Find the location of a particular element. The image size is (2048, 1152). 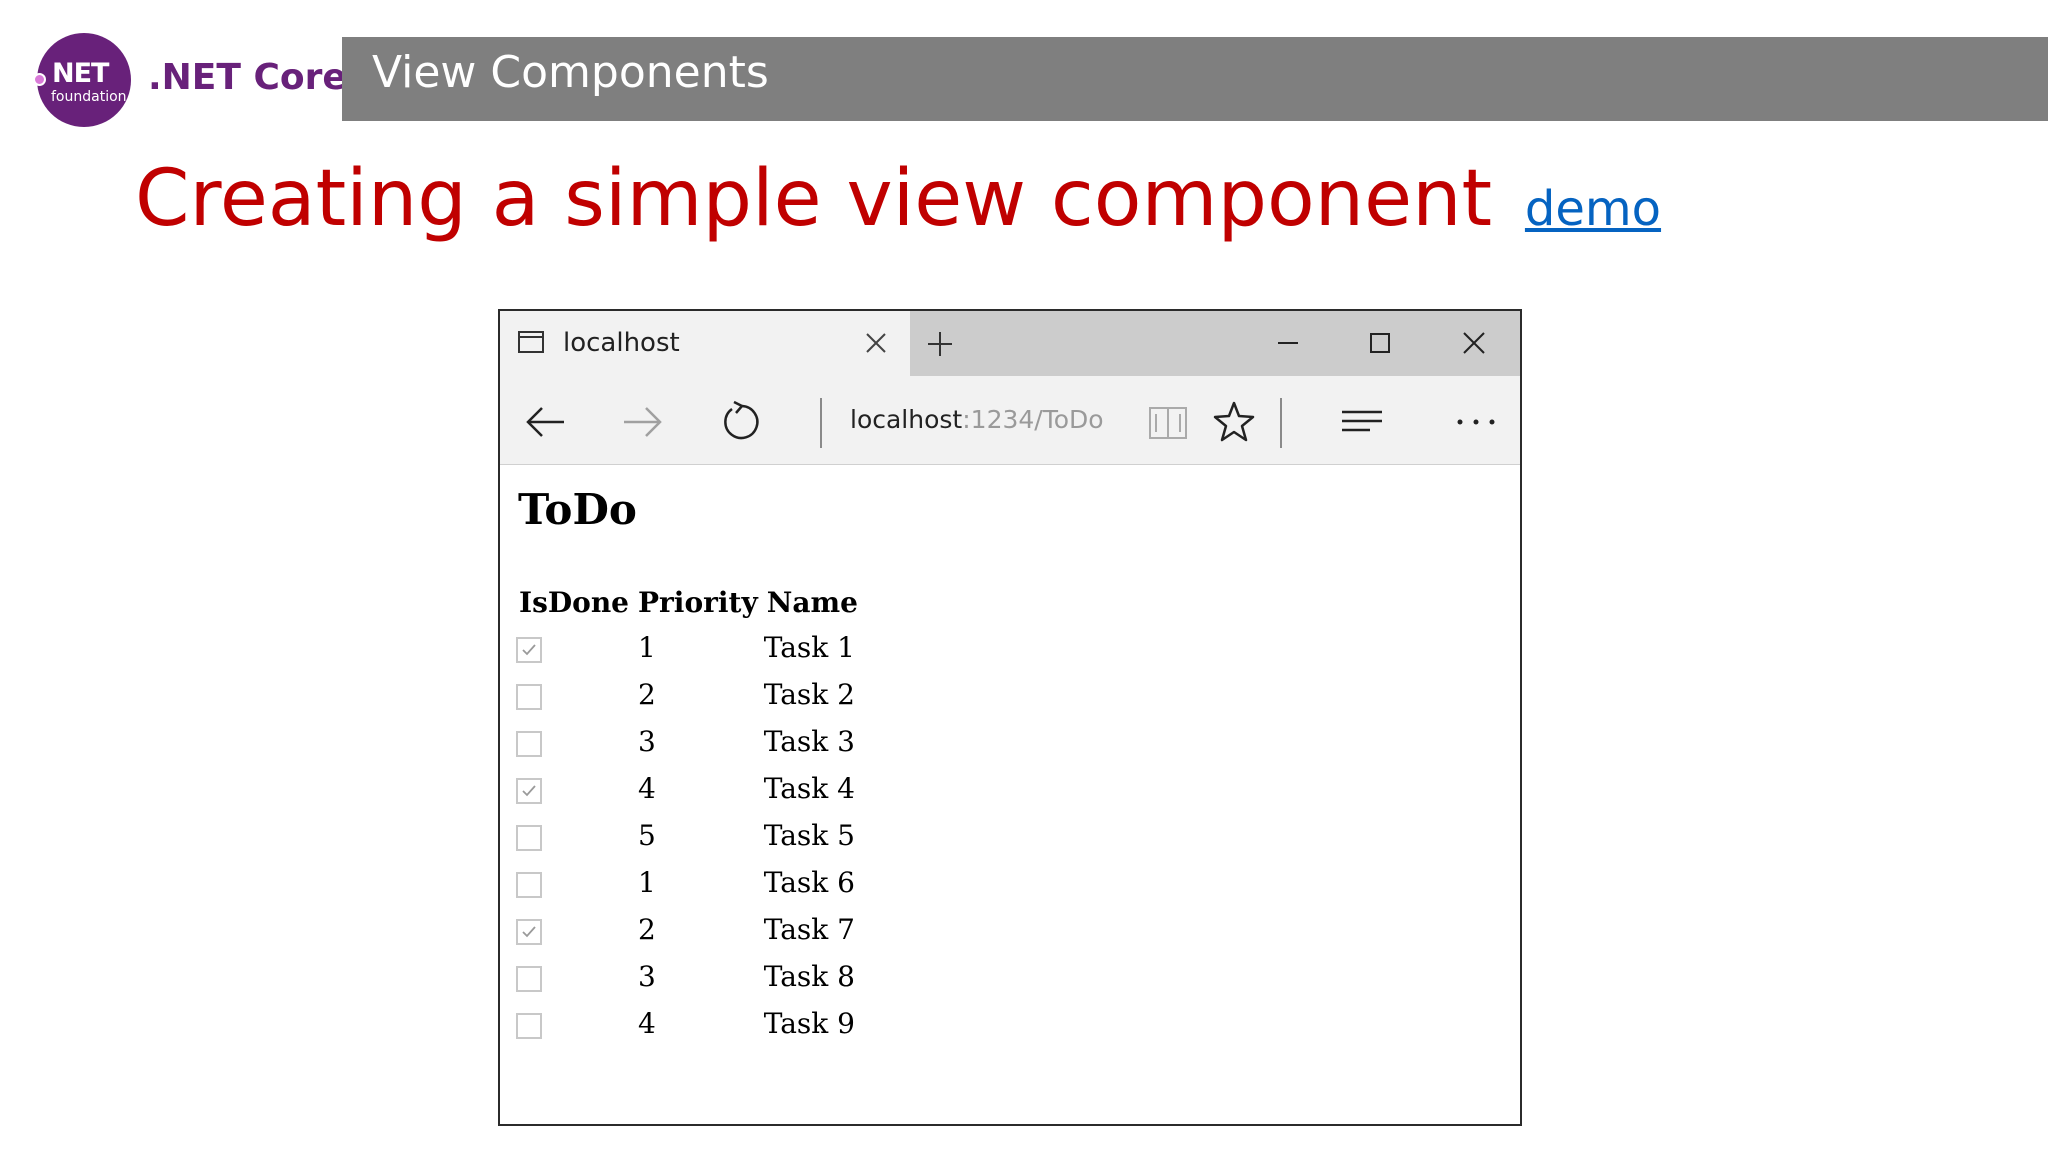

column-header-priority: Priority is located at coordinates (698, 602).